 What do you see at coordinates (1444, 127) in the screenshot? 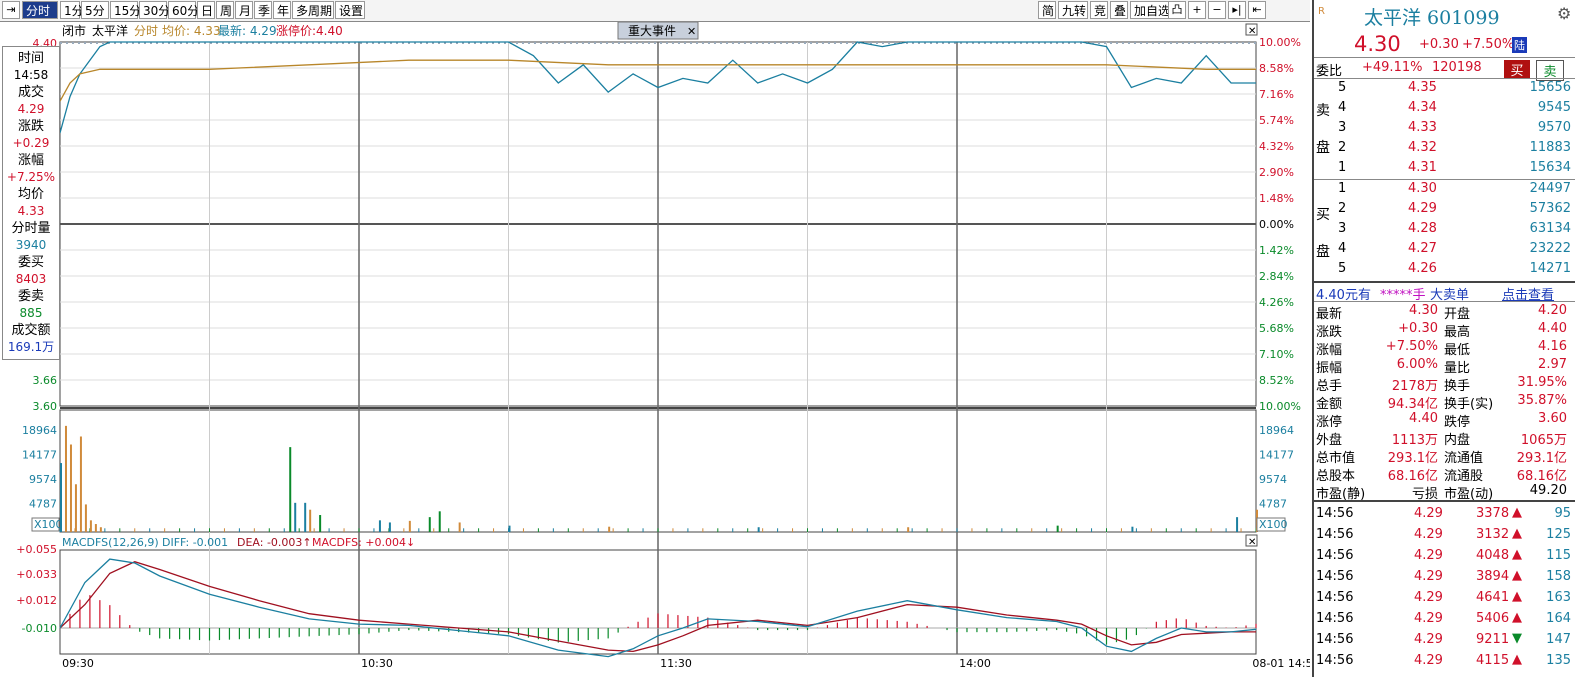
I see `book-row: 3 4.33 9570` at bounding box center [1444, 127].